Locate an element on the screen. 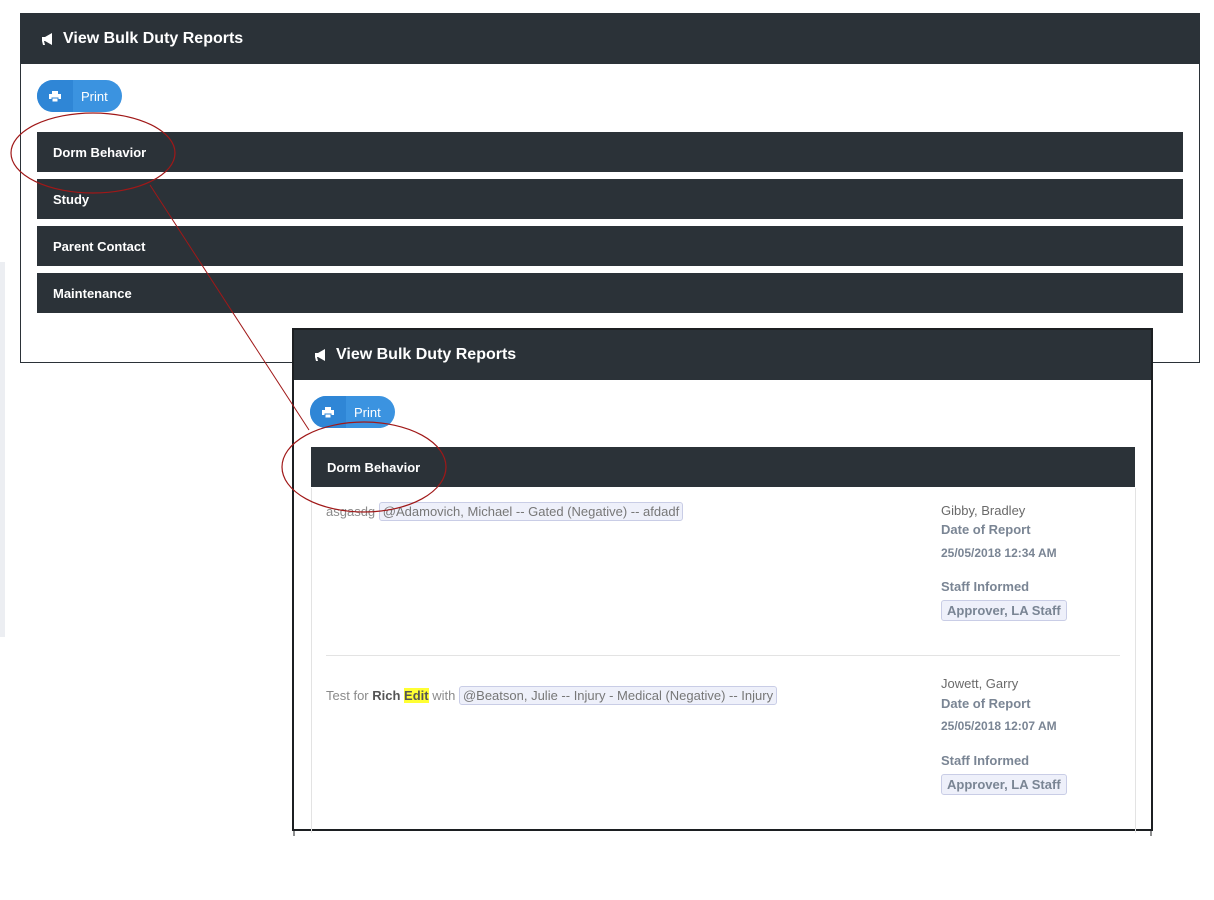  front-panel-title: View Bulk Duty Reports is located at coordinates (426, 354).